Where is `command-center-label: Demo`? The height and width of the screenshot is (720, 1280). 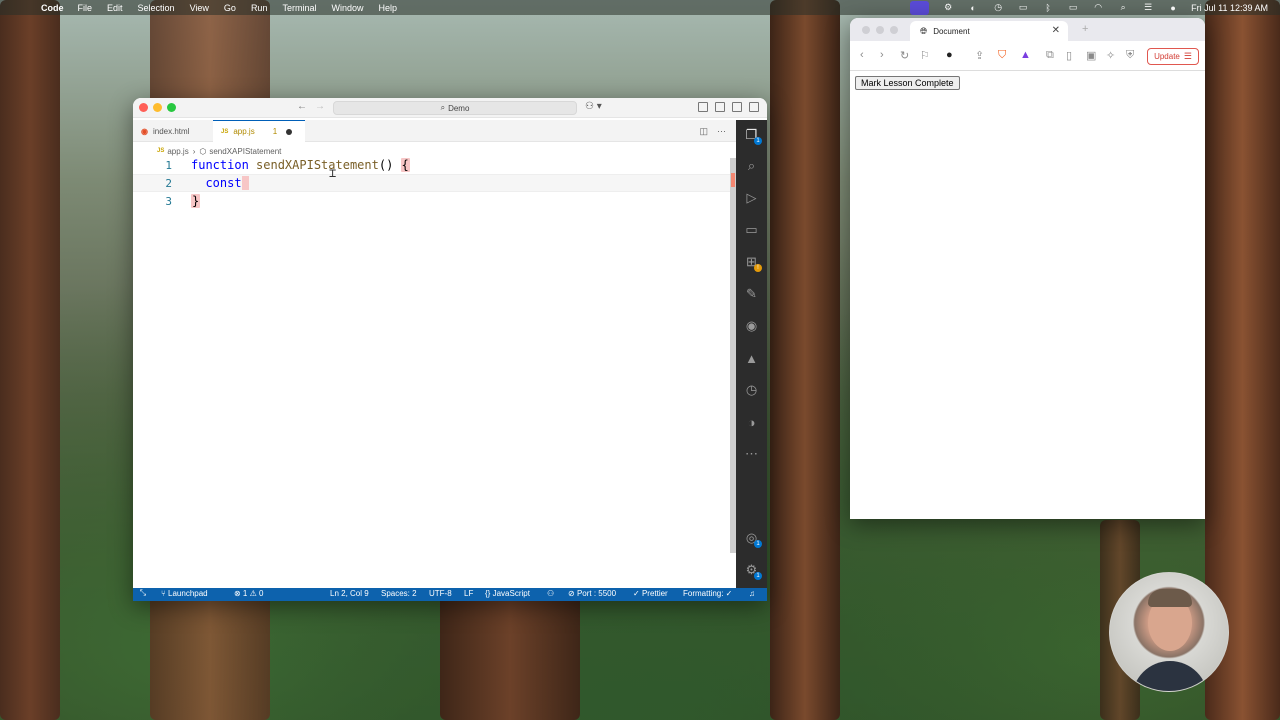
command-center-label: Demo is located at coordinates (459, 108).